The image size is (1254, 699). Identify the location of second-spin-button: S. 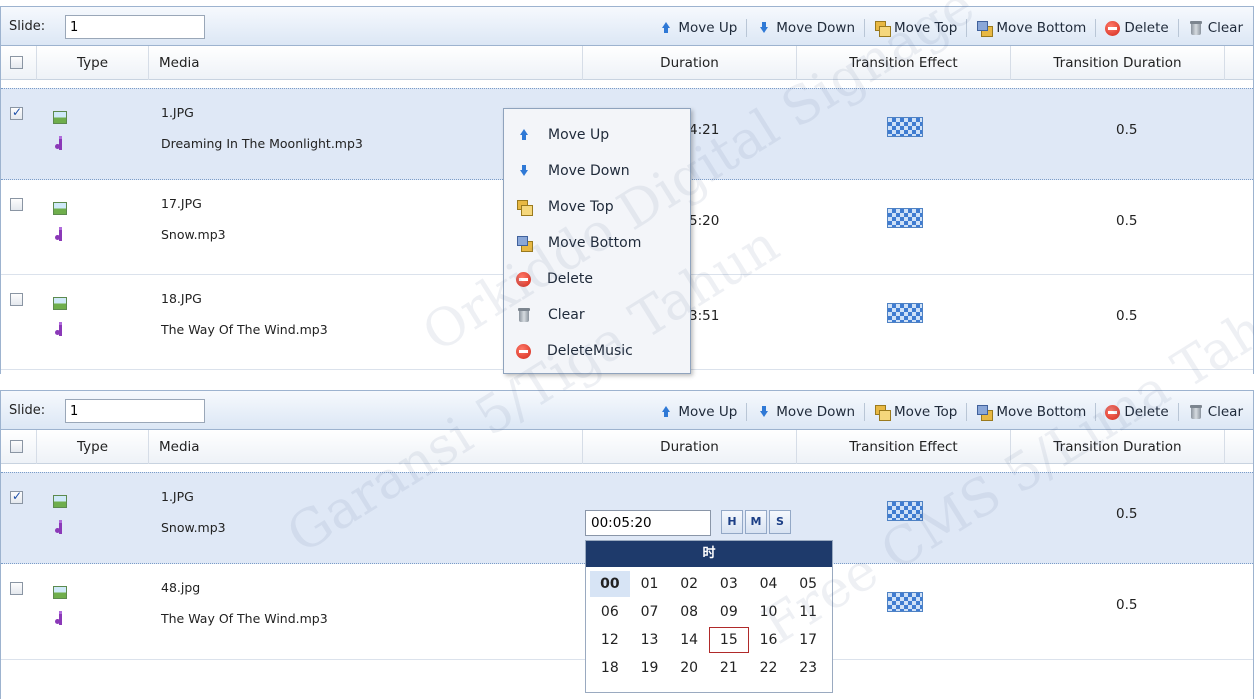
(780, 522).